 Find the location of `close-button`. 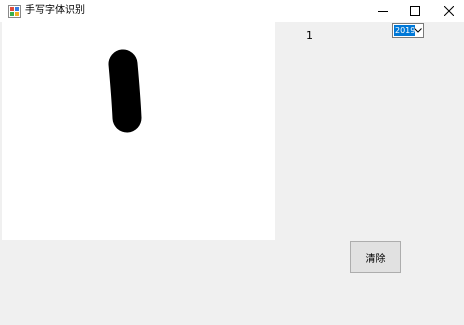

close-button is located at coordinates (448, 11).